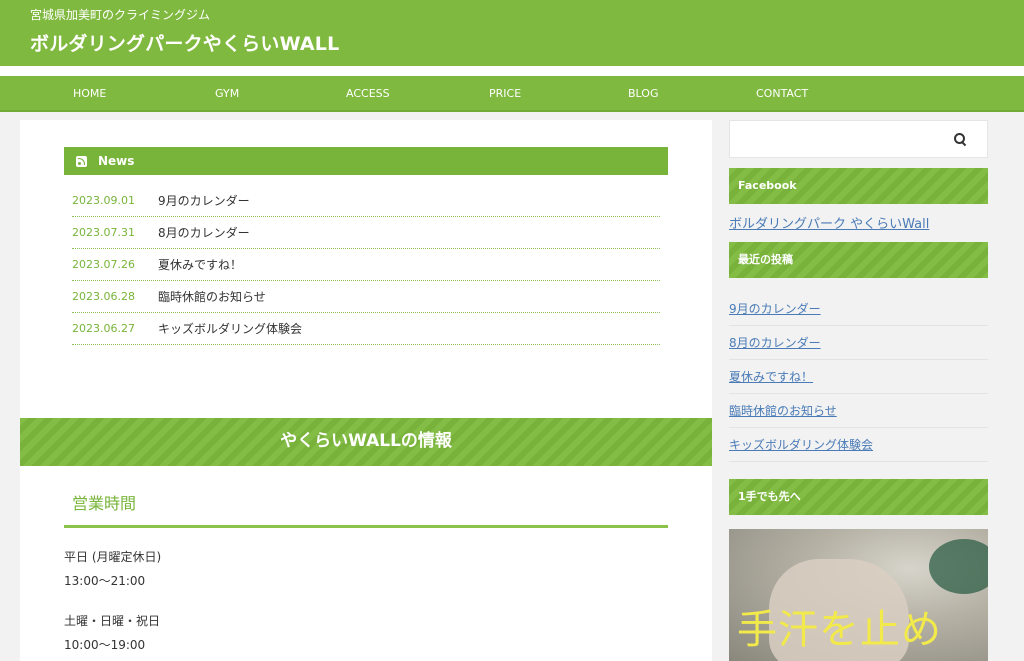  I want to click on ad-banner-text: 手汗を止め, so click(839, 630).